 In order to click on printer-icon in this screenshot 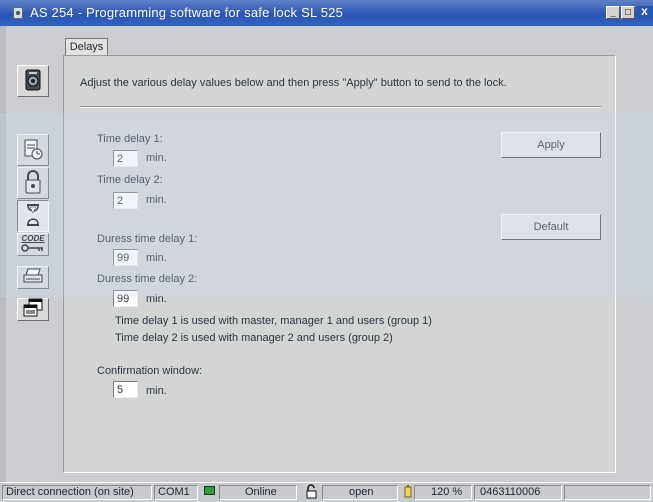, I will do `click(33, 277)`.